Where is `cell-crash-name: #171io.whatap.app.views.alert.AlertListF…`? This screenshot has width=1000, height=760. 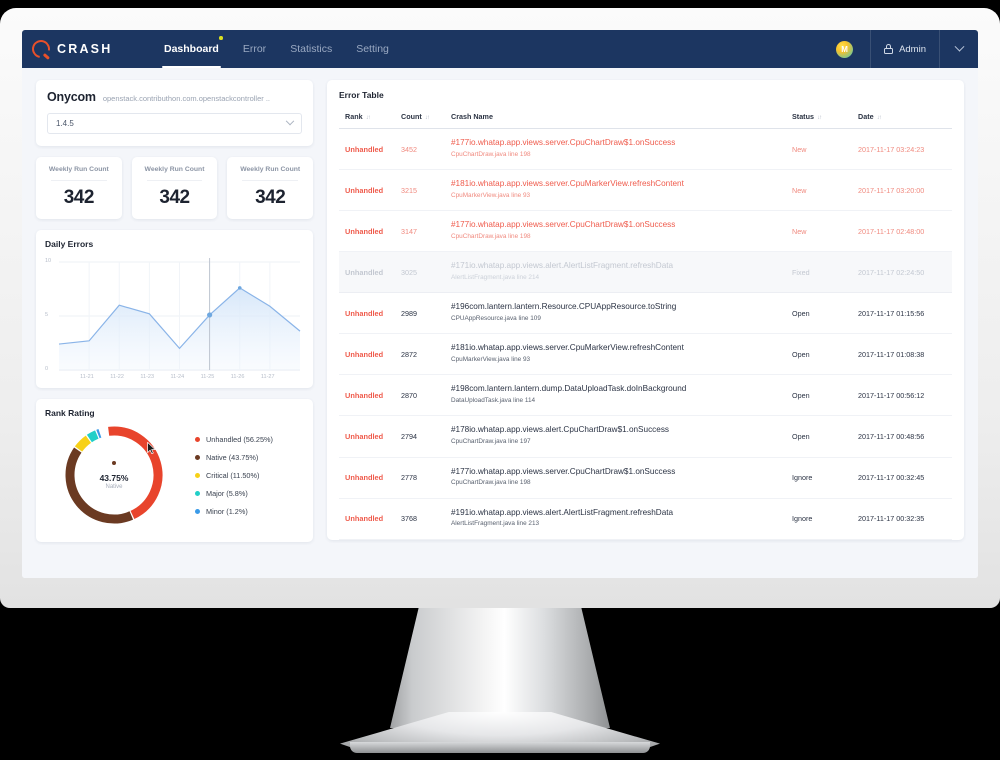 cell-crash-name: #171io.whatap.app.views.alert.AlertListF… is located at coordinates (621, 272).